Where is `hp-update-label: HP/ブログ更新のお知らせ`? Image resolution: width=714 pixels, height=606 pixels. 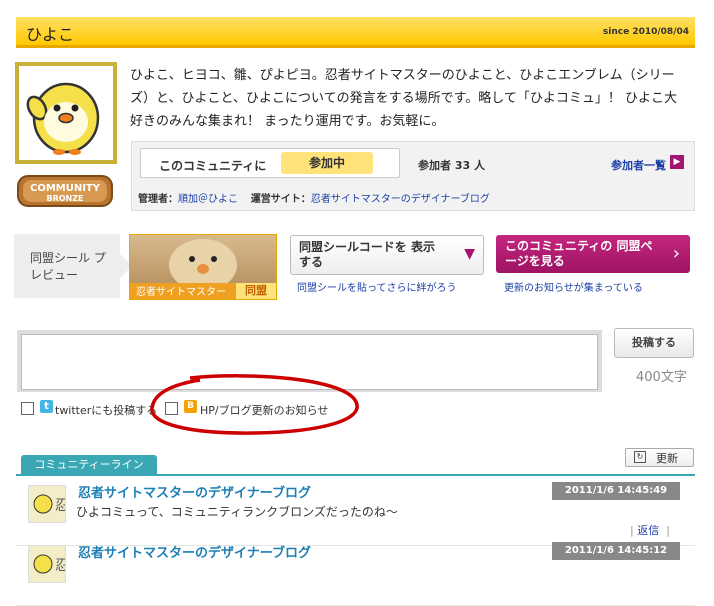
hp-update-label: HP/ブログ更新のお知らせ is located at coordinates (264, 410).